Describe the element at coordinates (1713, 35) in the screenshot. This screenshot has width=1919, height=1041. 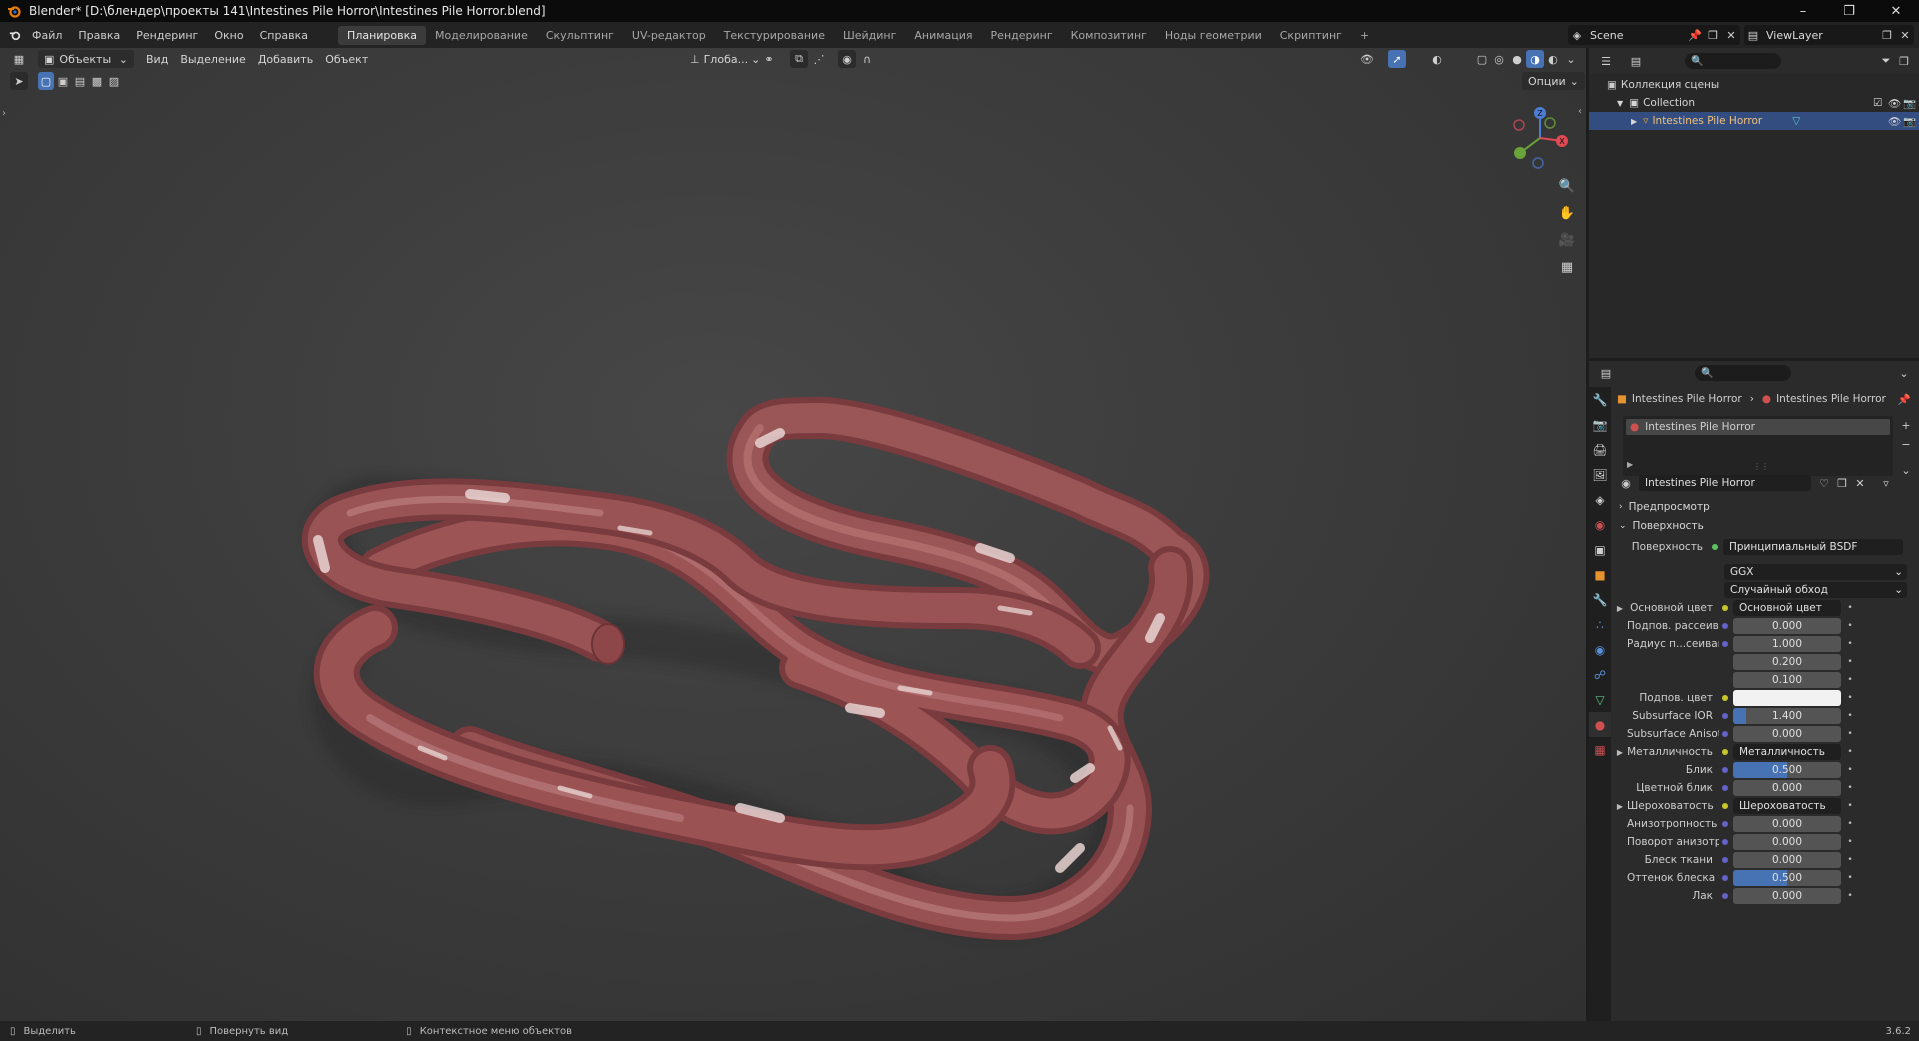
I see `new-scene-icon: ❐` at that location.